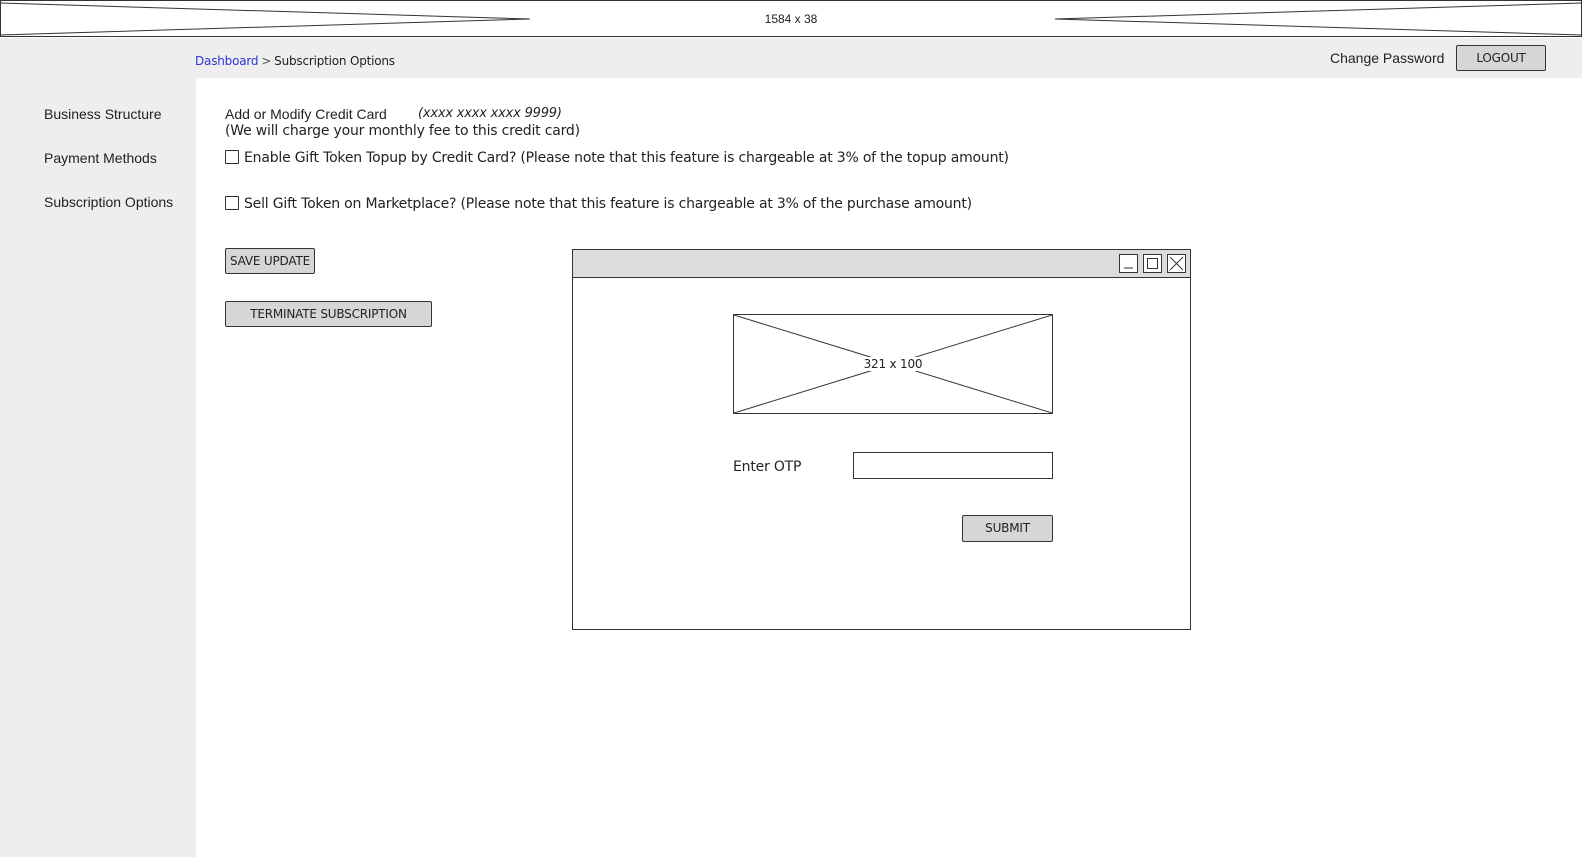 The image size is (1582, 857). What do you see at coordinates (227, 61) in the screenshot?
I see `breadcrumb-dashboard-link: Dashboard` at bounding box center [227, 61].